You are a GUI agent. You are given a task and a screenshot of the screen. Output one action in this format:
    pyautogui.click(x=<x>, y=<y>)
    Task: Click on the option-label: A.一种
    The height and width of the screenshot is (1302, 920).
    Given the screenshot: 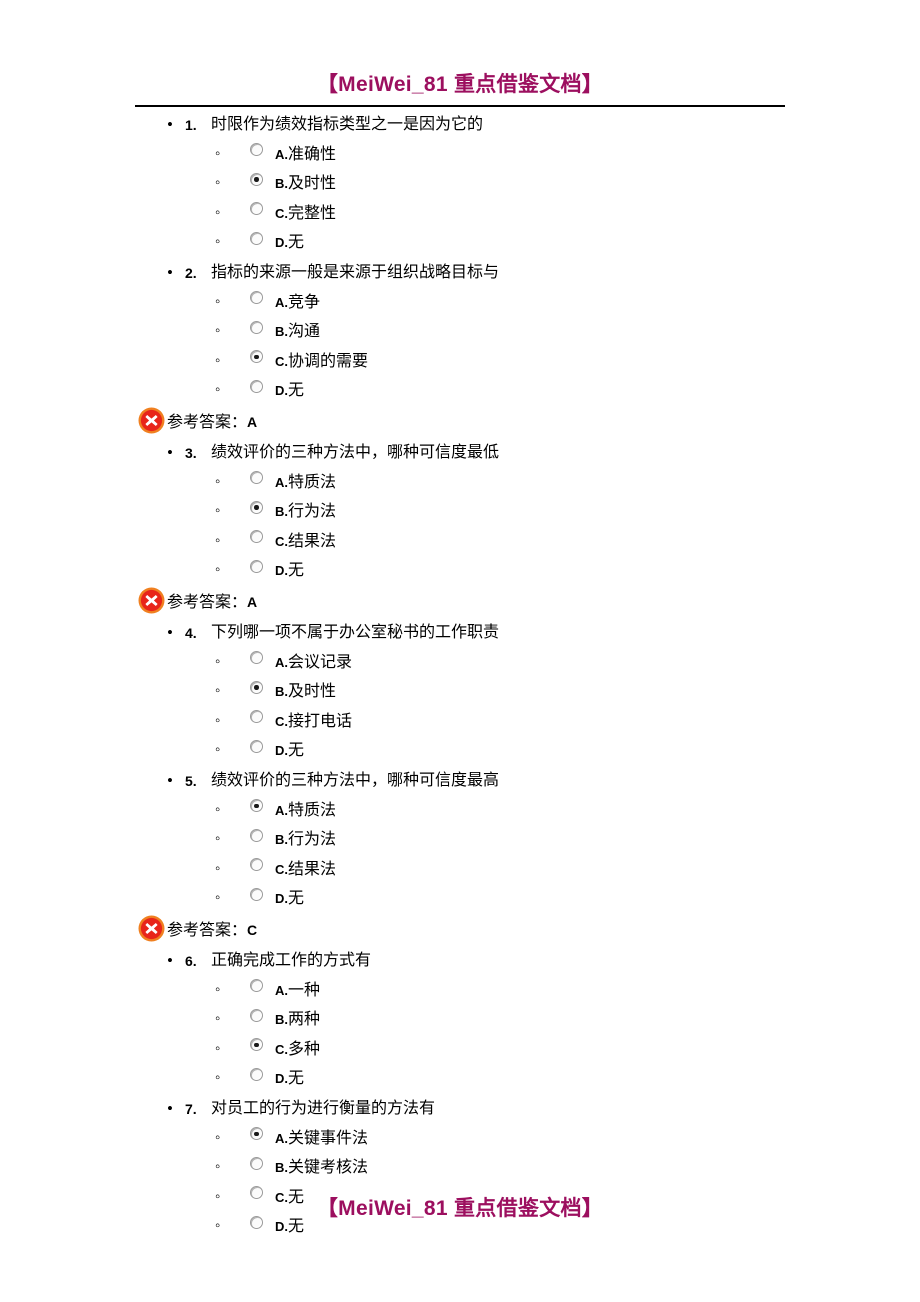 What is the action you would take?
    pyautogui.click(x=297, y=991)
    